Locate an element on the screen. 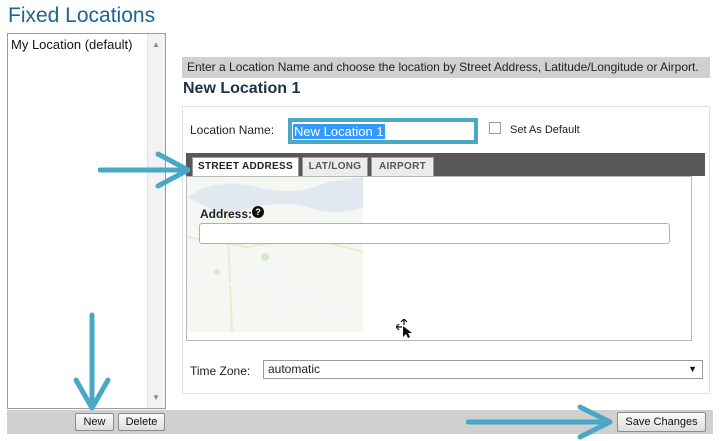 The width and height of the screenshot is (723, 441). location-heading: New Location 1 is located at coordinates (242, 88).